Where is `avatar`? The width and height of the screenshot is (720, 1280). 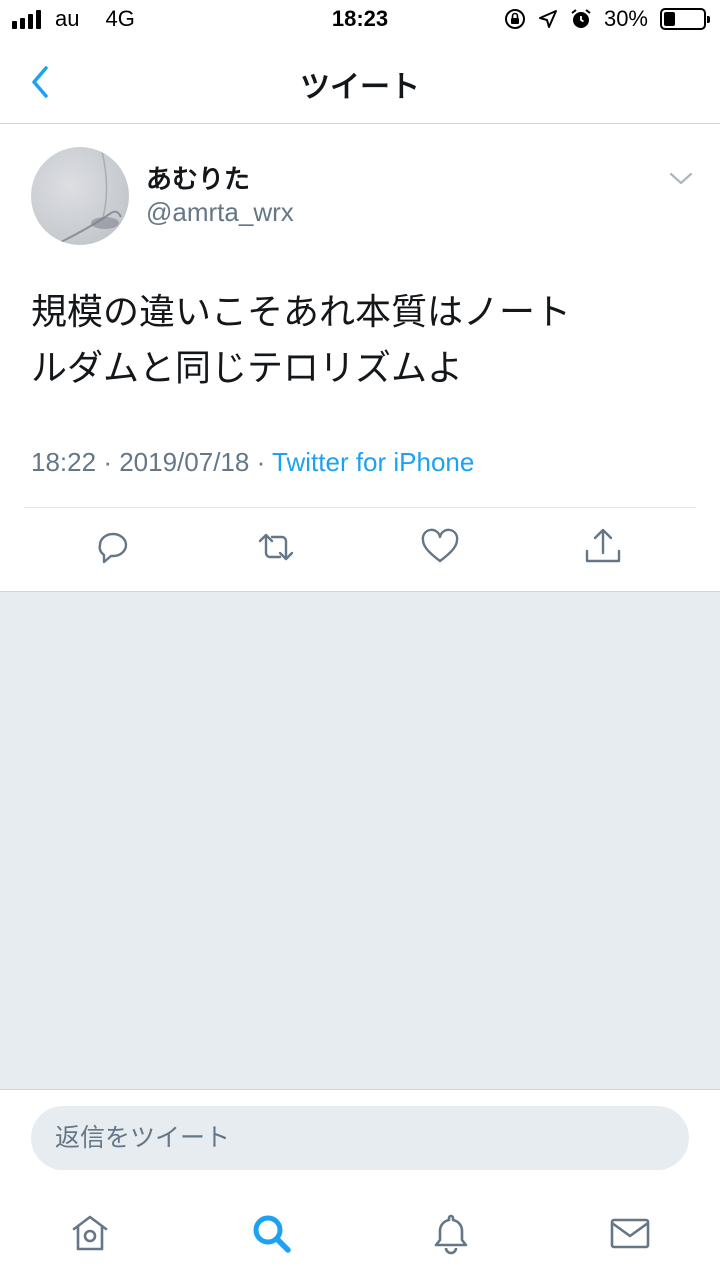
avatar is located at coordinates (80, 196).